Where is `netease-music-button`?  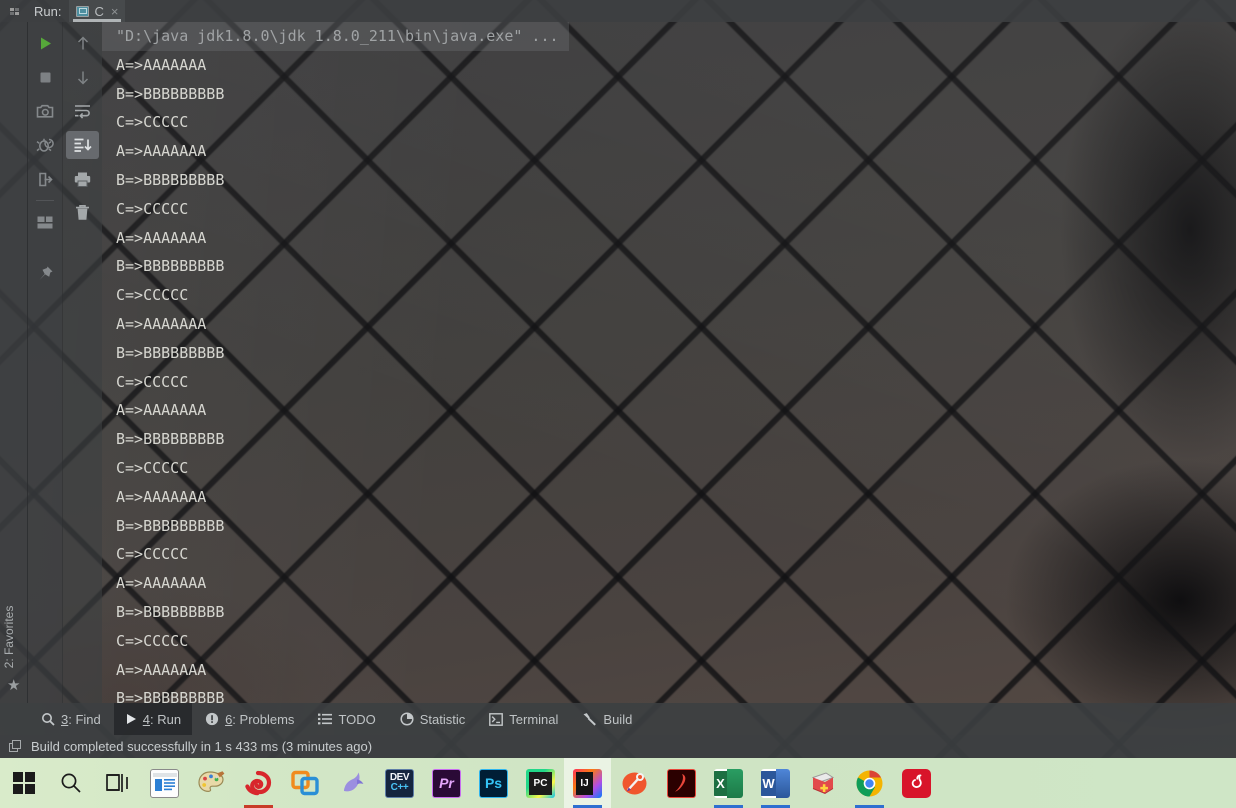 netease-music-button is located at coordinates (916, 783).